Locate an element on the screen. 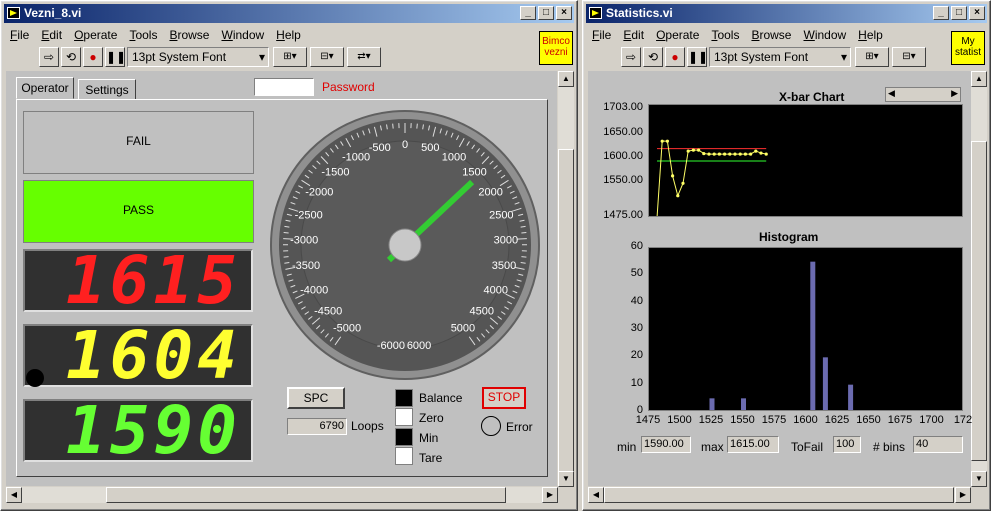 Image resolution: width=991 pixels, height=511 pixels. histogram-ytick: 10 is located at coordinates (636, 382).